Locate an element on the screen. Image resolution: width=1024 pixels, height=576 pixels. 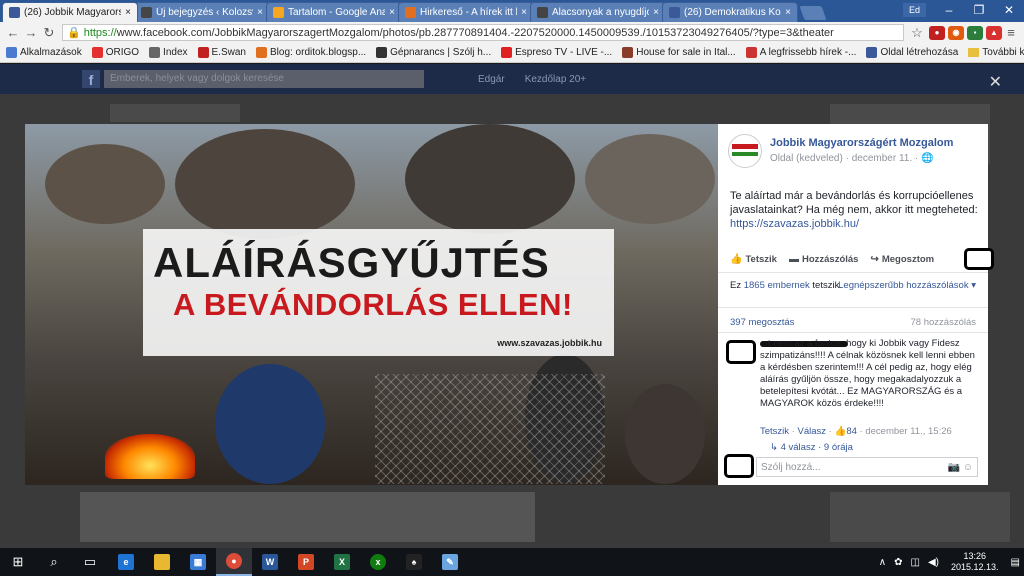
minimize-button: – is located at coordinates (949, 10).